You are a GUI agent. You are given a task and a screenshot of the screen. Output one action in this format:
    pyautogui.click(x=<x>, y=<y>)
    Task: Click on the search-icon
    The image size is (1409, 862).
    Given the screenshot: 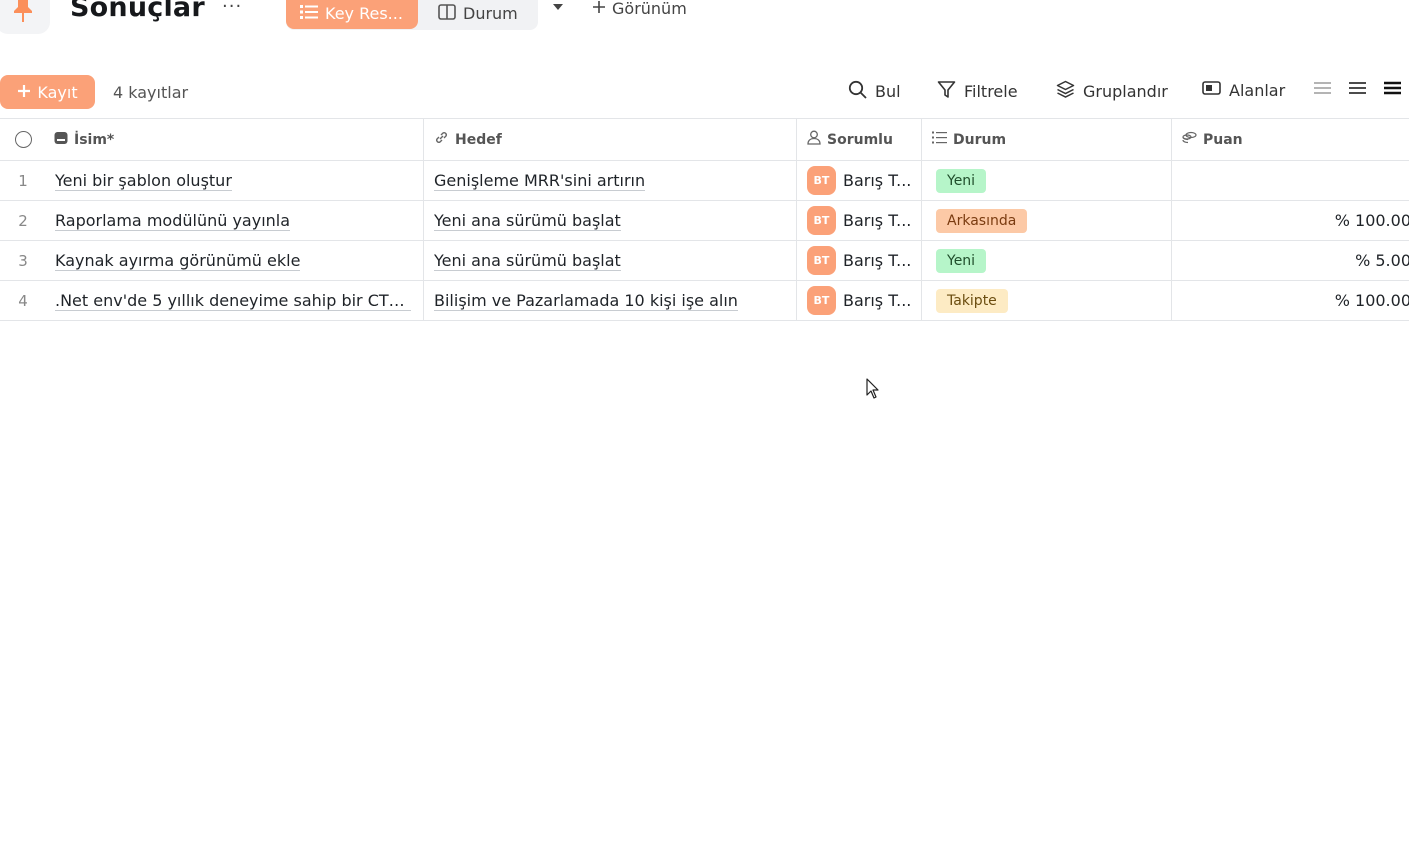 What is the action you would take?
    pyautogui.click(x=857, y=91)
    